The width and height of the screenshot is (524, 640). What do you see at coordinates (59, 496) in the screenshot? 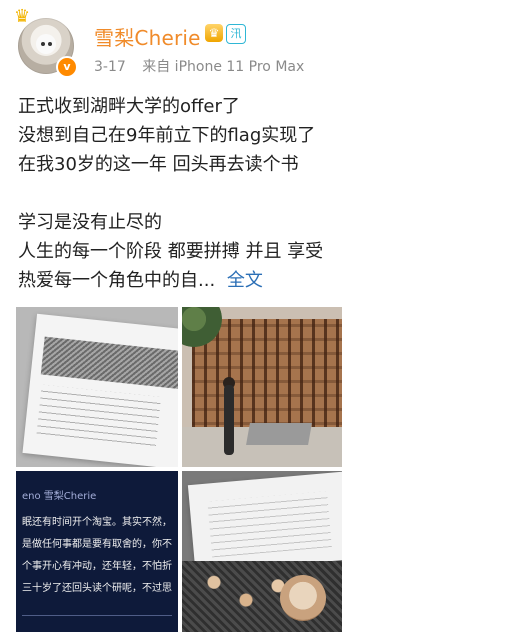
I see `screenshot-line-1: eno 雪梨Cherie` at bounding box center [59, 496].